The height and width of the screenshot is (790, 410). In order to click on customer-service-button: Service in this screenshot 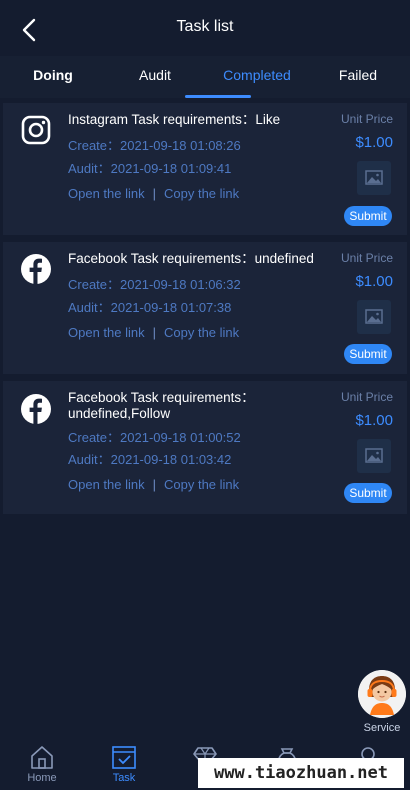, I will do `click(382, 705)`.